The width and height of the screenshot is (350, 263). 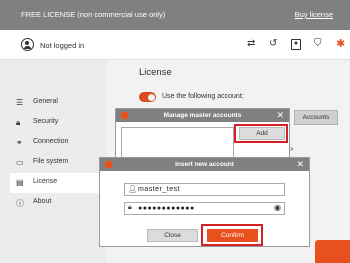 What do you see at coordinates (20, 182) in the screenshot?
I see `license-icon: ▤` at bounding box center [20, 182].